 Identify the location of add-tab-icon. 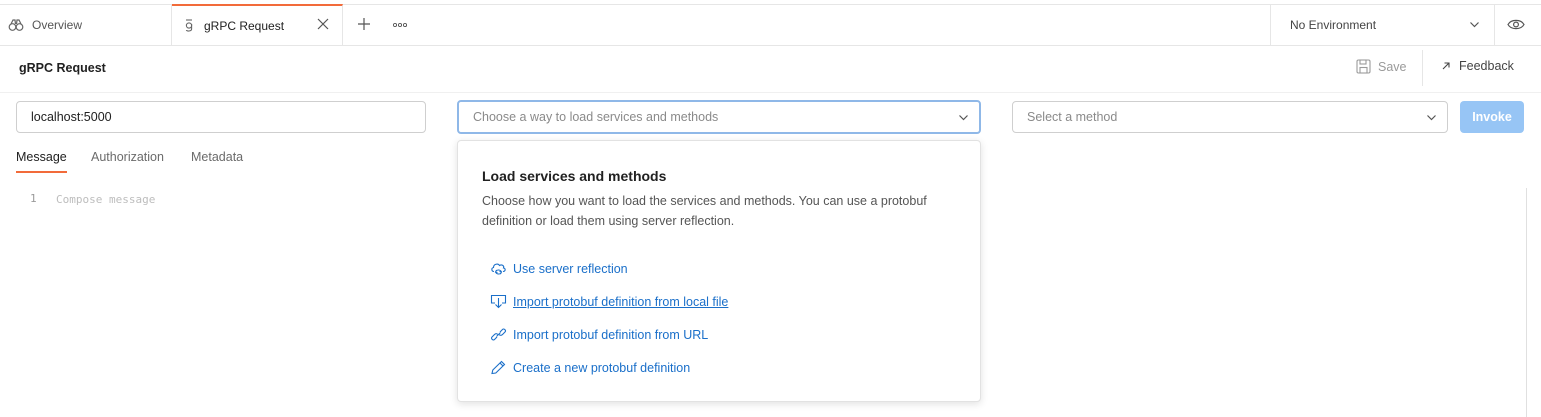
(364, 24).